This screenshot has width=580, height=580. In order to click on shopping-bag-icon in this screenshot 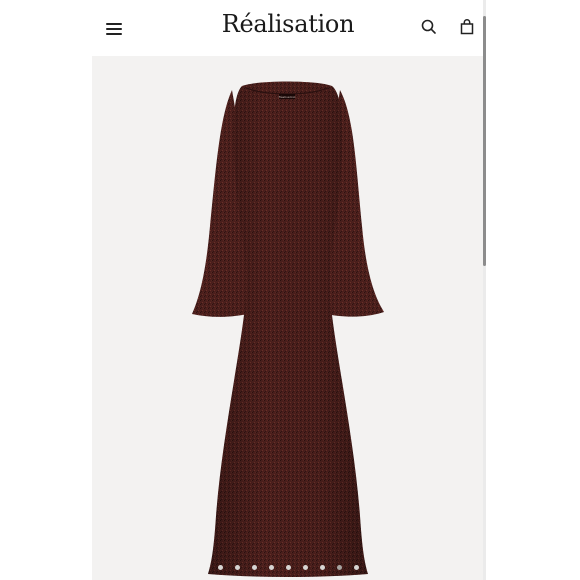, I will do `click(467, 27)`.